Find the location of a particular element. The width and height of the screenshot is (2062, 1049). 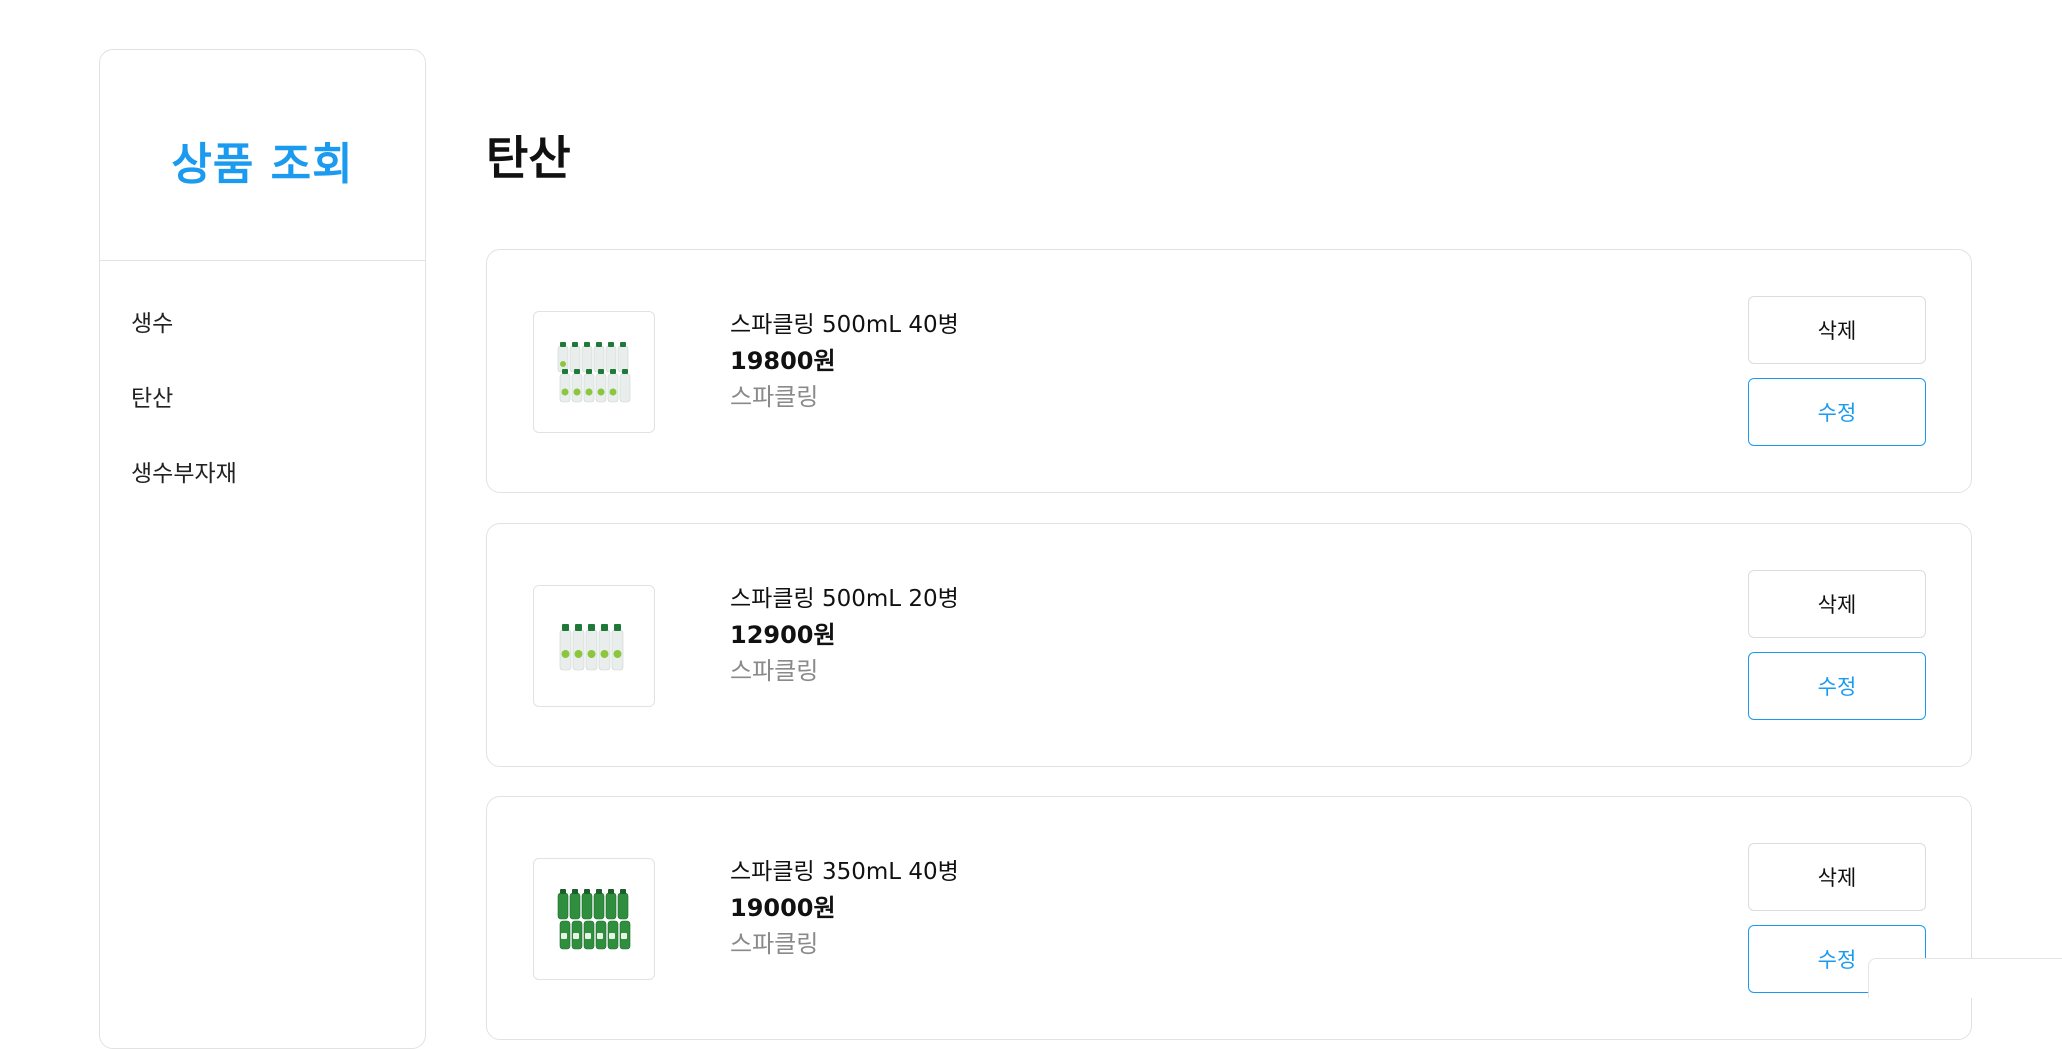

floating-panel-edge is located at coordinates (1965, 978).